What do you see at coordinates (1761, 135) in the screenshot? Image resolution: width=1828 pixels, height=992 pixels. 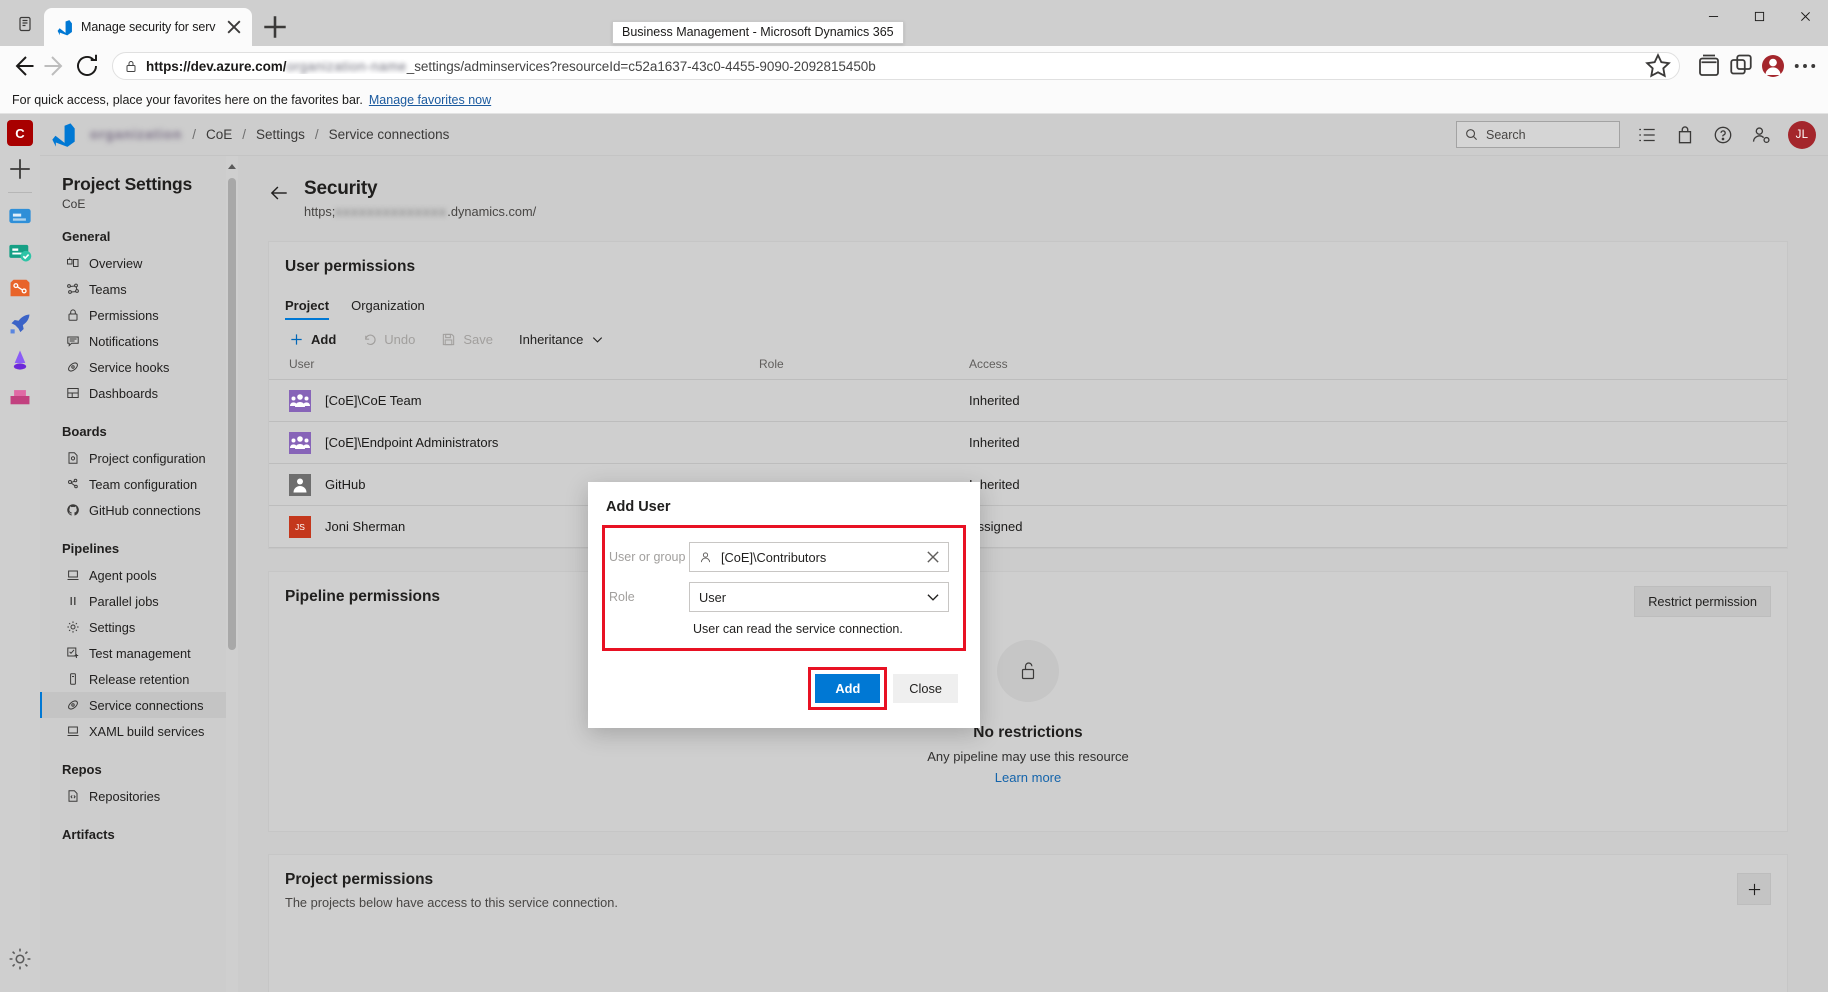 I see `user-settings-icon` at bounding box center [1761, 135].